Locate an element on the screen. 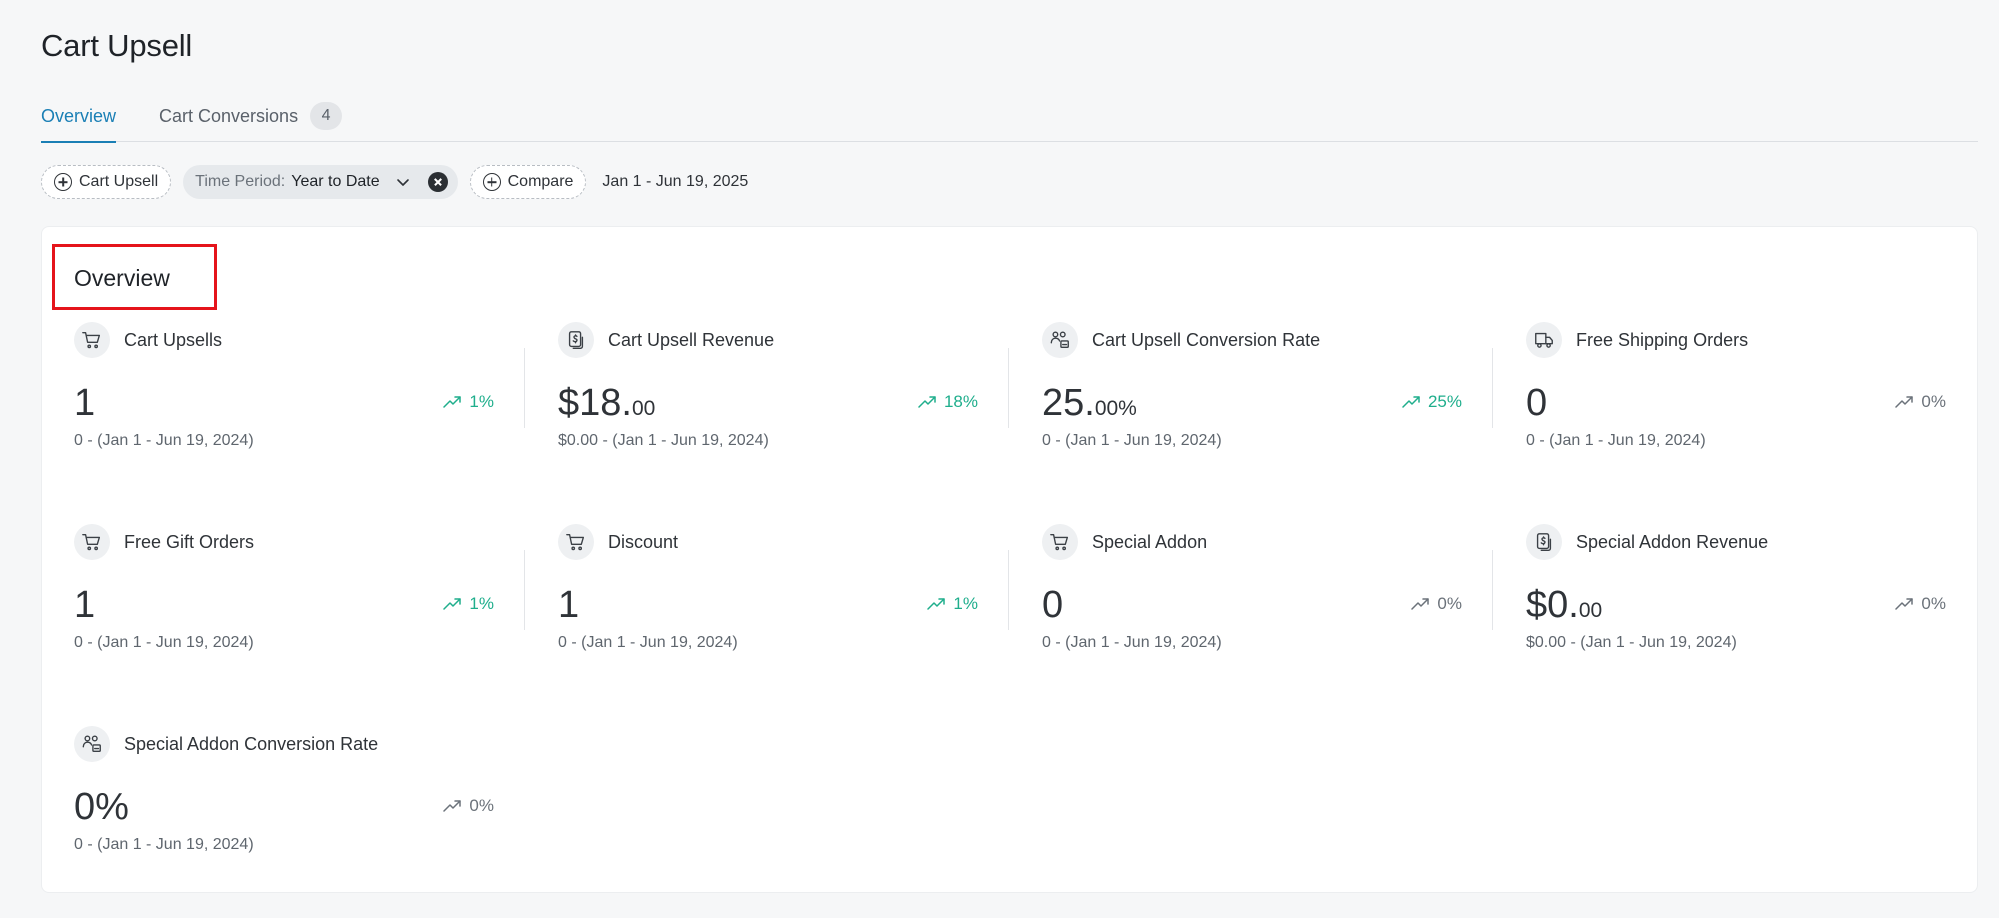 The image size is (1999, 918). metric-label: Free Gift Orders is located at coordinates (189, 541).